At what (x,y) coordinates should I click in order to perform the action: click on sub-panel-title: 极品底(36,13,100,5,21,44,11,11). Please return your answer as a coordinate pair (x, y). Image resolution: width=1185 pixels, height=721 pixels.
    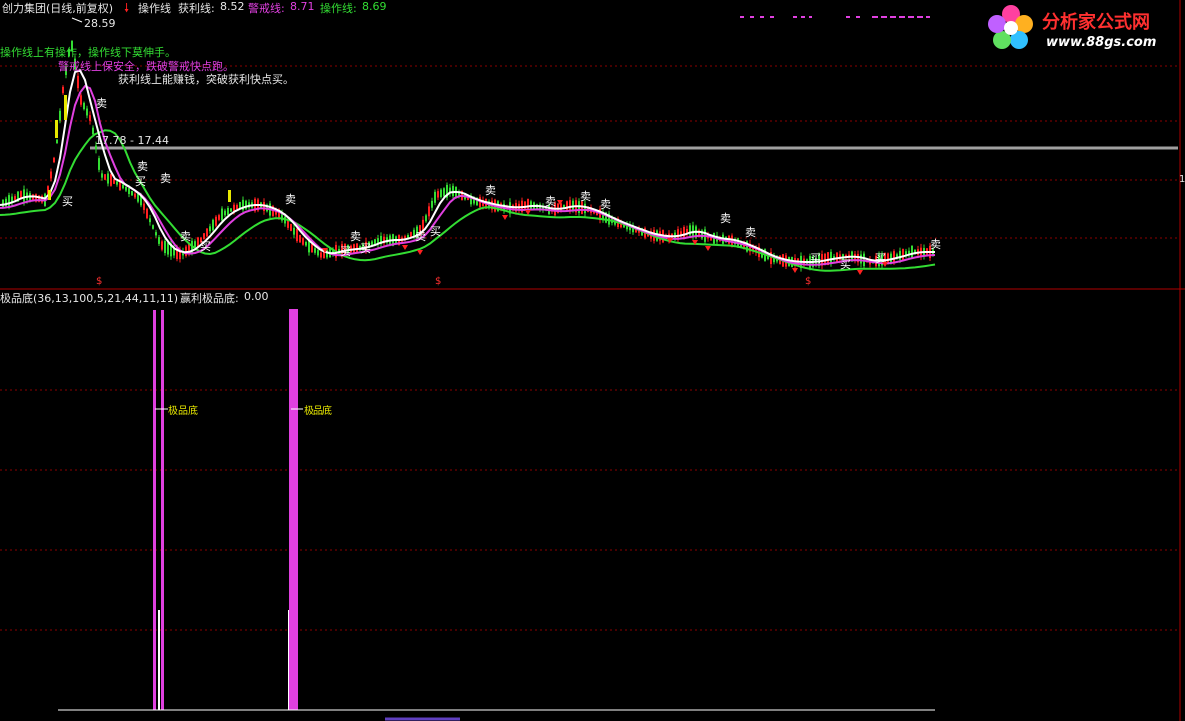
    Looking at the image, I should click on (89, 298).